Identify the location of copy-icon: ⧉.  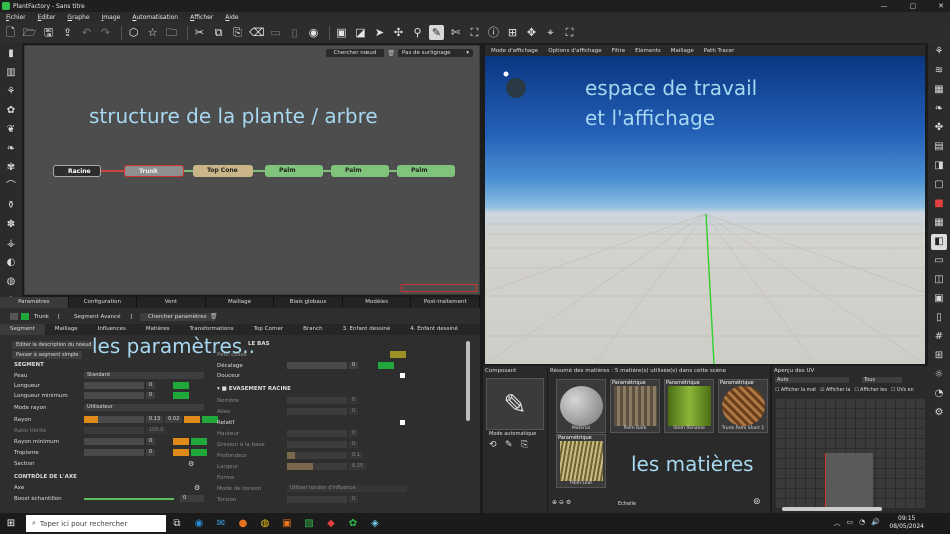
(218, 32).